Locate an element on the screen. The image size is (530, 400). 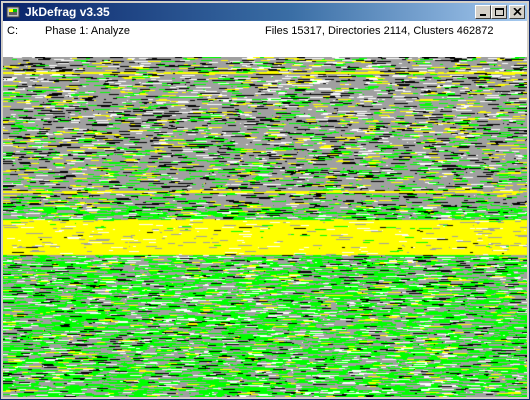
minimize-icon is located at coordinates (483, 15).